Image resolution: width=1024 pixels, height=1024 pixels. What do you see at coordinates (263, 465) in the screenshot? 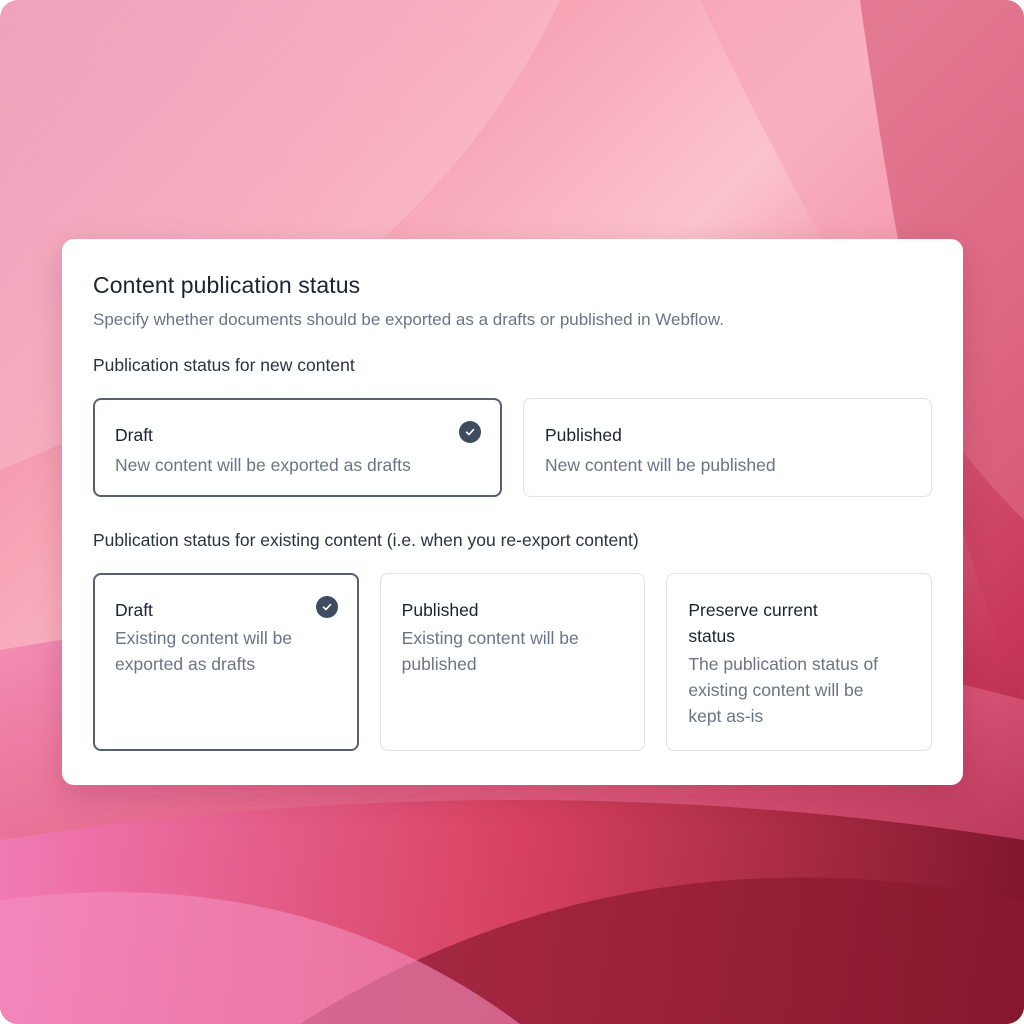
I see `option-description: New content will be exported as drafts` at bounding box center [263, 465].